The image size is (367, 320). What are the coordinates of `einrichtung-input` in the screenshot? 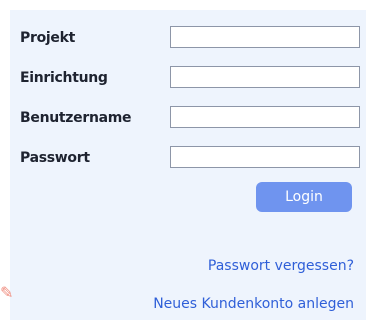 It's located at (265, 77).